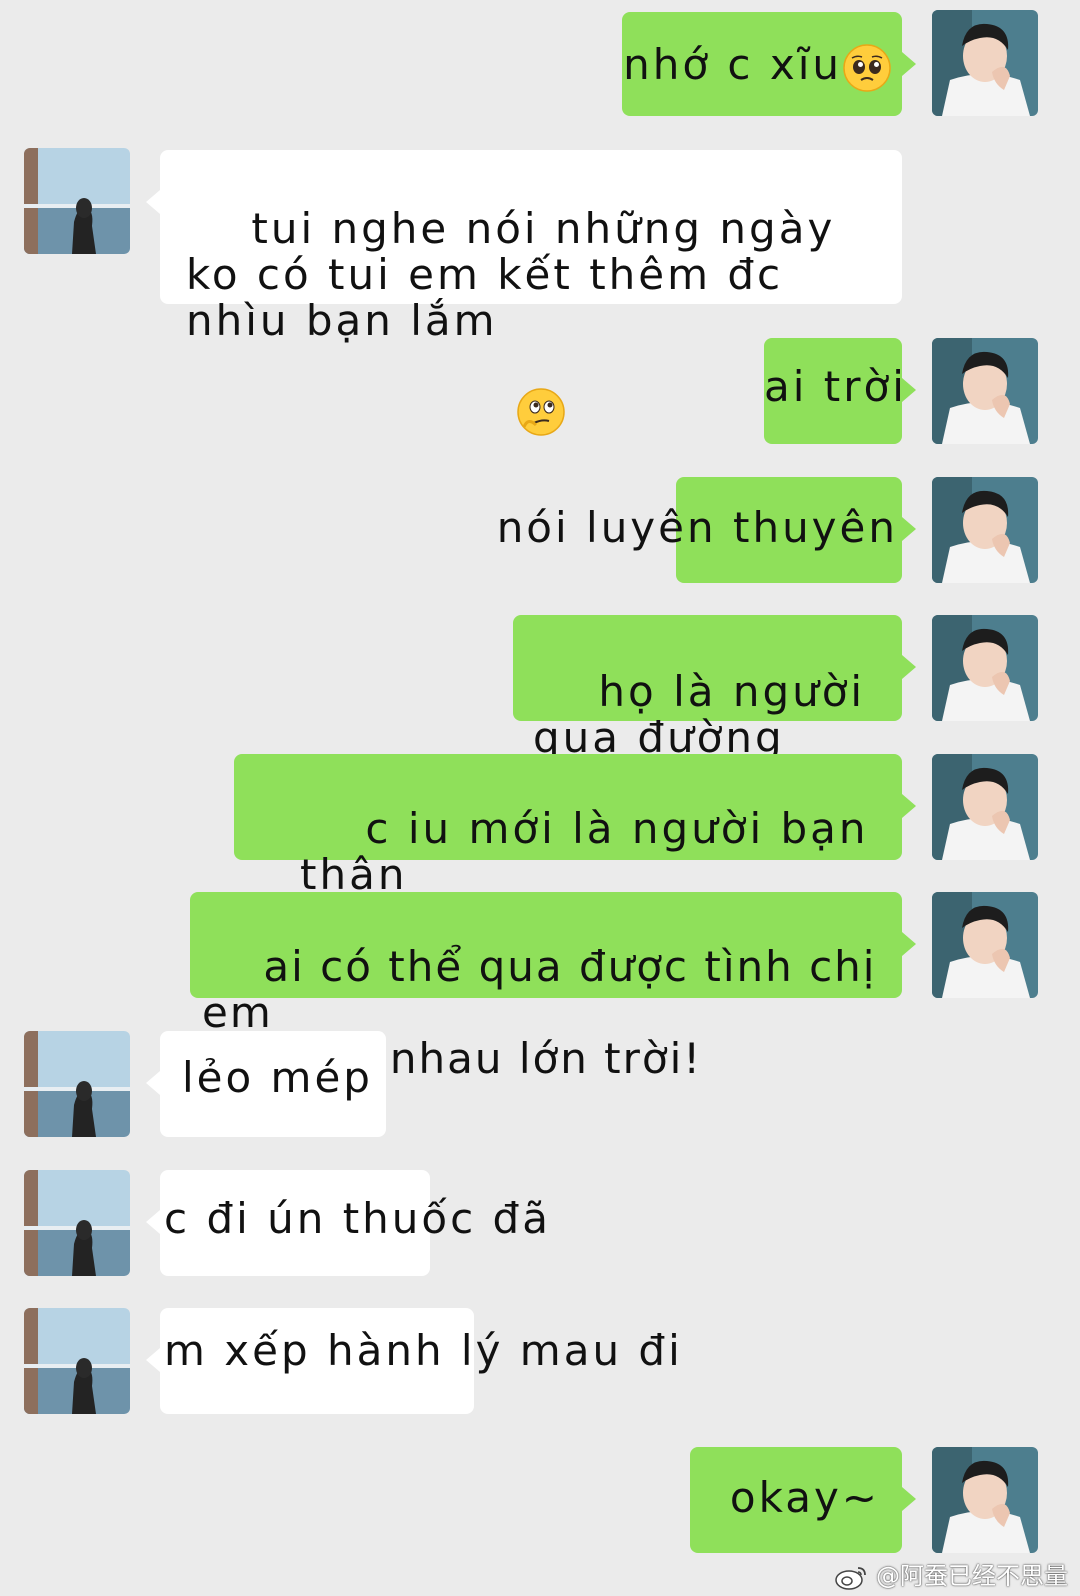 The height and width of the screenshot is (1596, 1080). I want to click on weibo-icon, so click(851, 1577).